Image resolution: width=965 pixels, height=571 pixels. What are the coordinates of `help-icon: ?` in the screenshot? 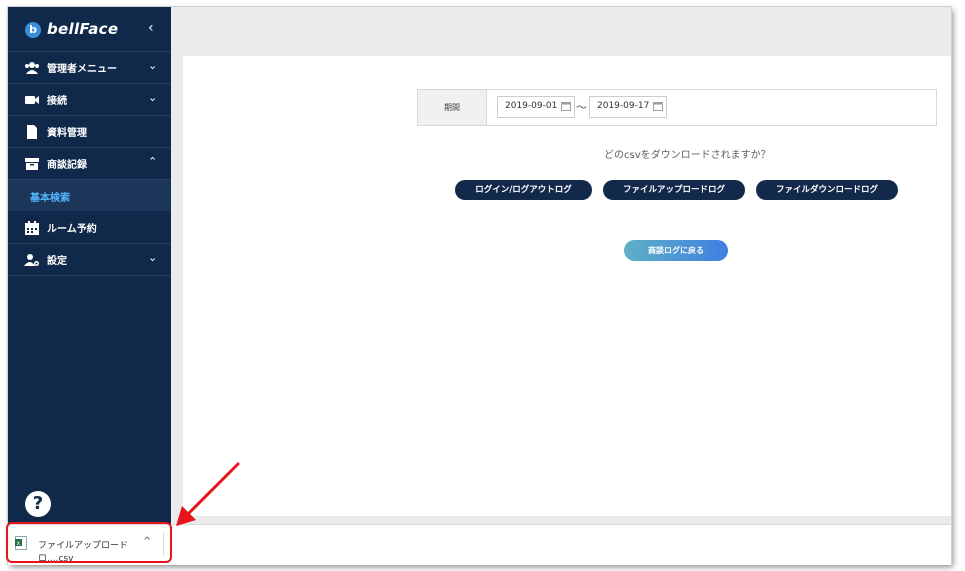 It's located at (38, 504).